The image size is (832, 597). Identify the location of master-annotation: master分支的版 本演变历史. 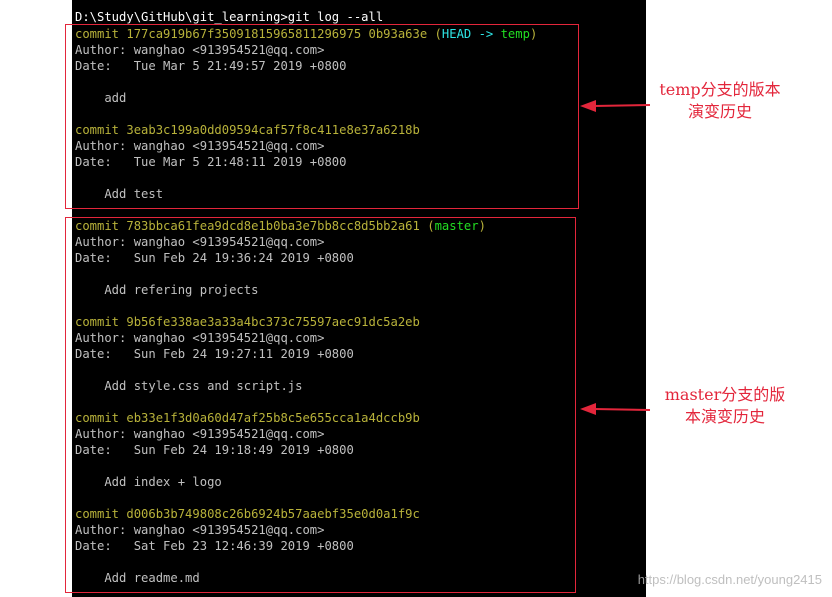
(725, 406).